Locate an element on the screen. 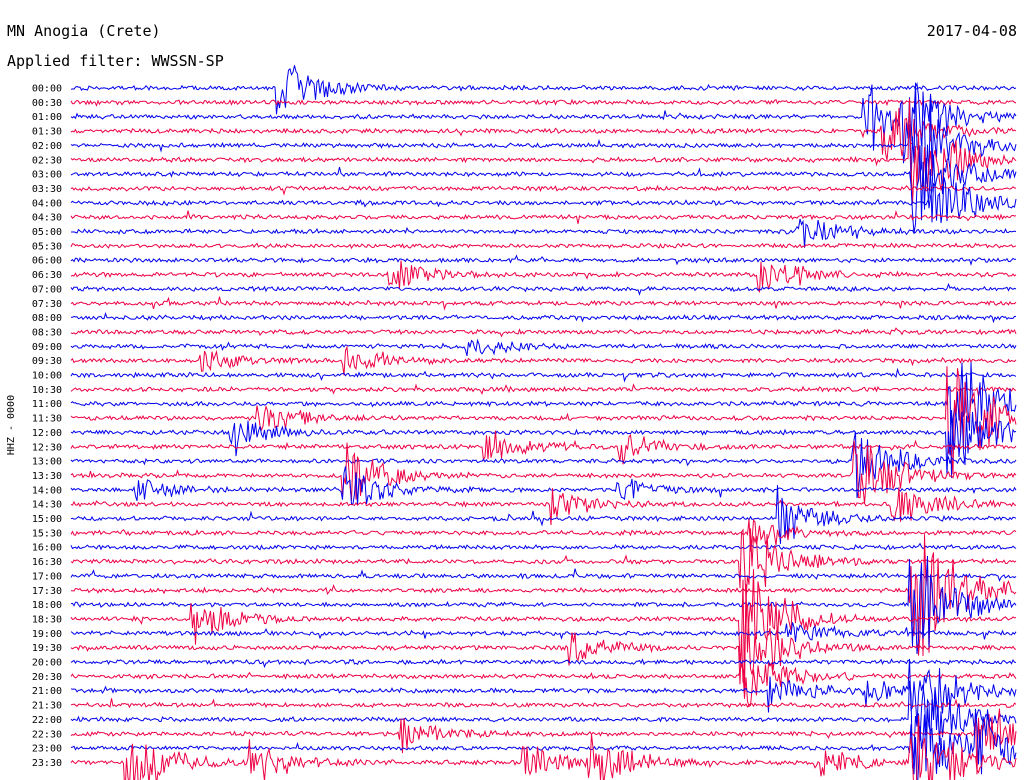 The image size is (1024, 780). row-time-label: 23:30 is located at coordinates (47, 763).